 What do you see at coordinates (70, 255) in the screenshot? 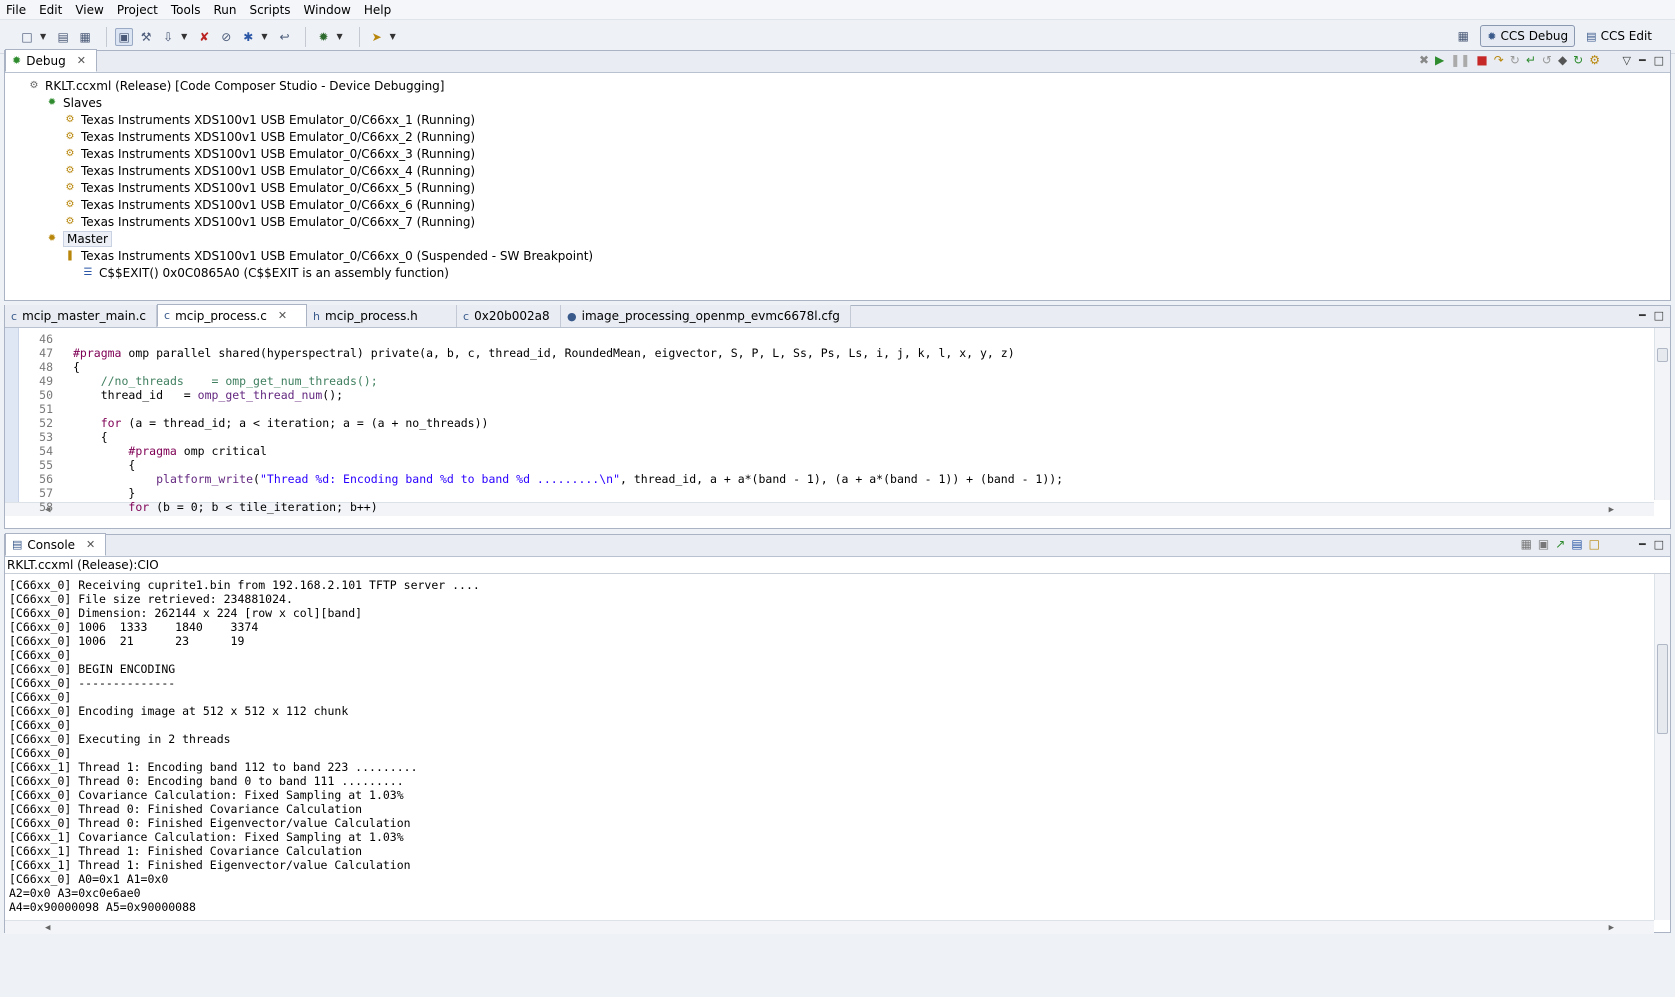
I see `suspended-thread-icon: ❚` at bounding box center [70, 255].